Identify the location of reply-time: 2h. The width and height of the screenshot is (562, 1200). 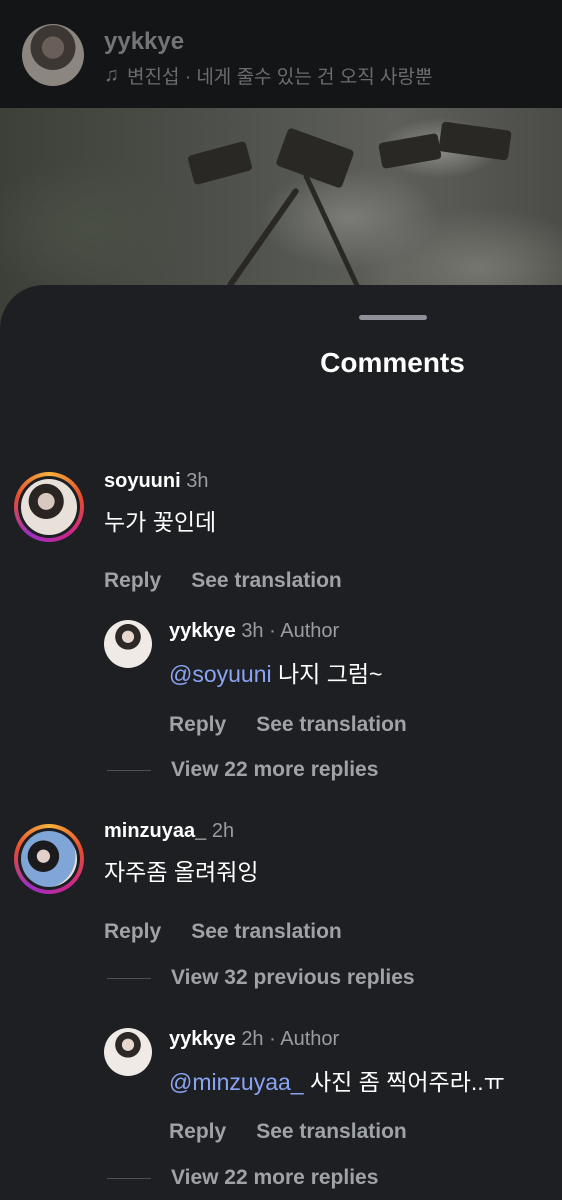
(252, 1039).